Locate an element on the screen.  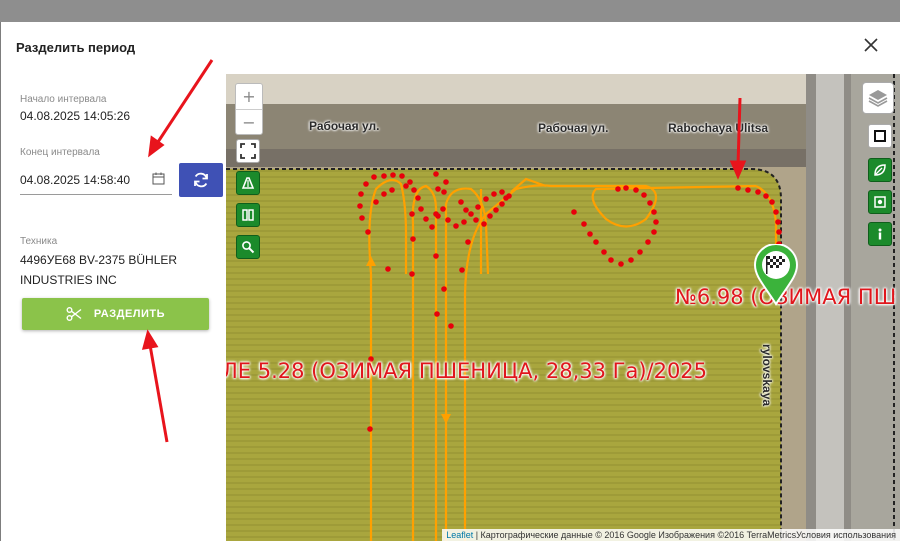
columns-button is located at coordinates (248, 215).